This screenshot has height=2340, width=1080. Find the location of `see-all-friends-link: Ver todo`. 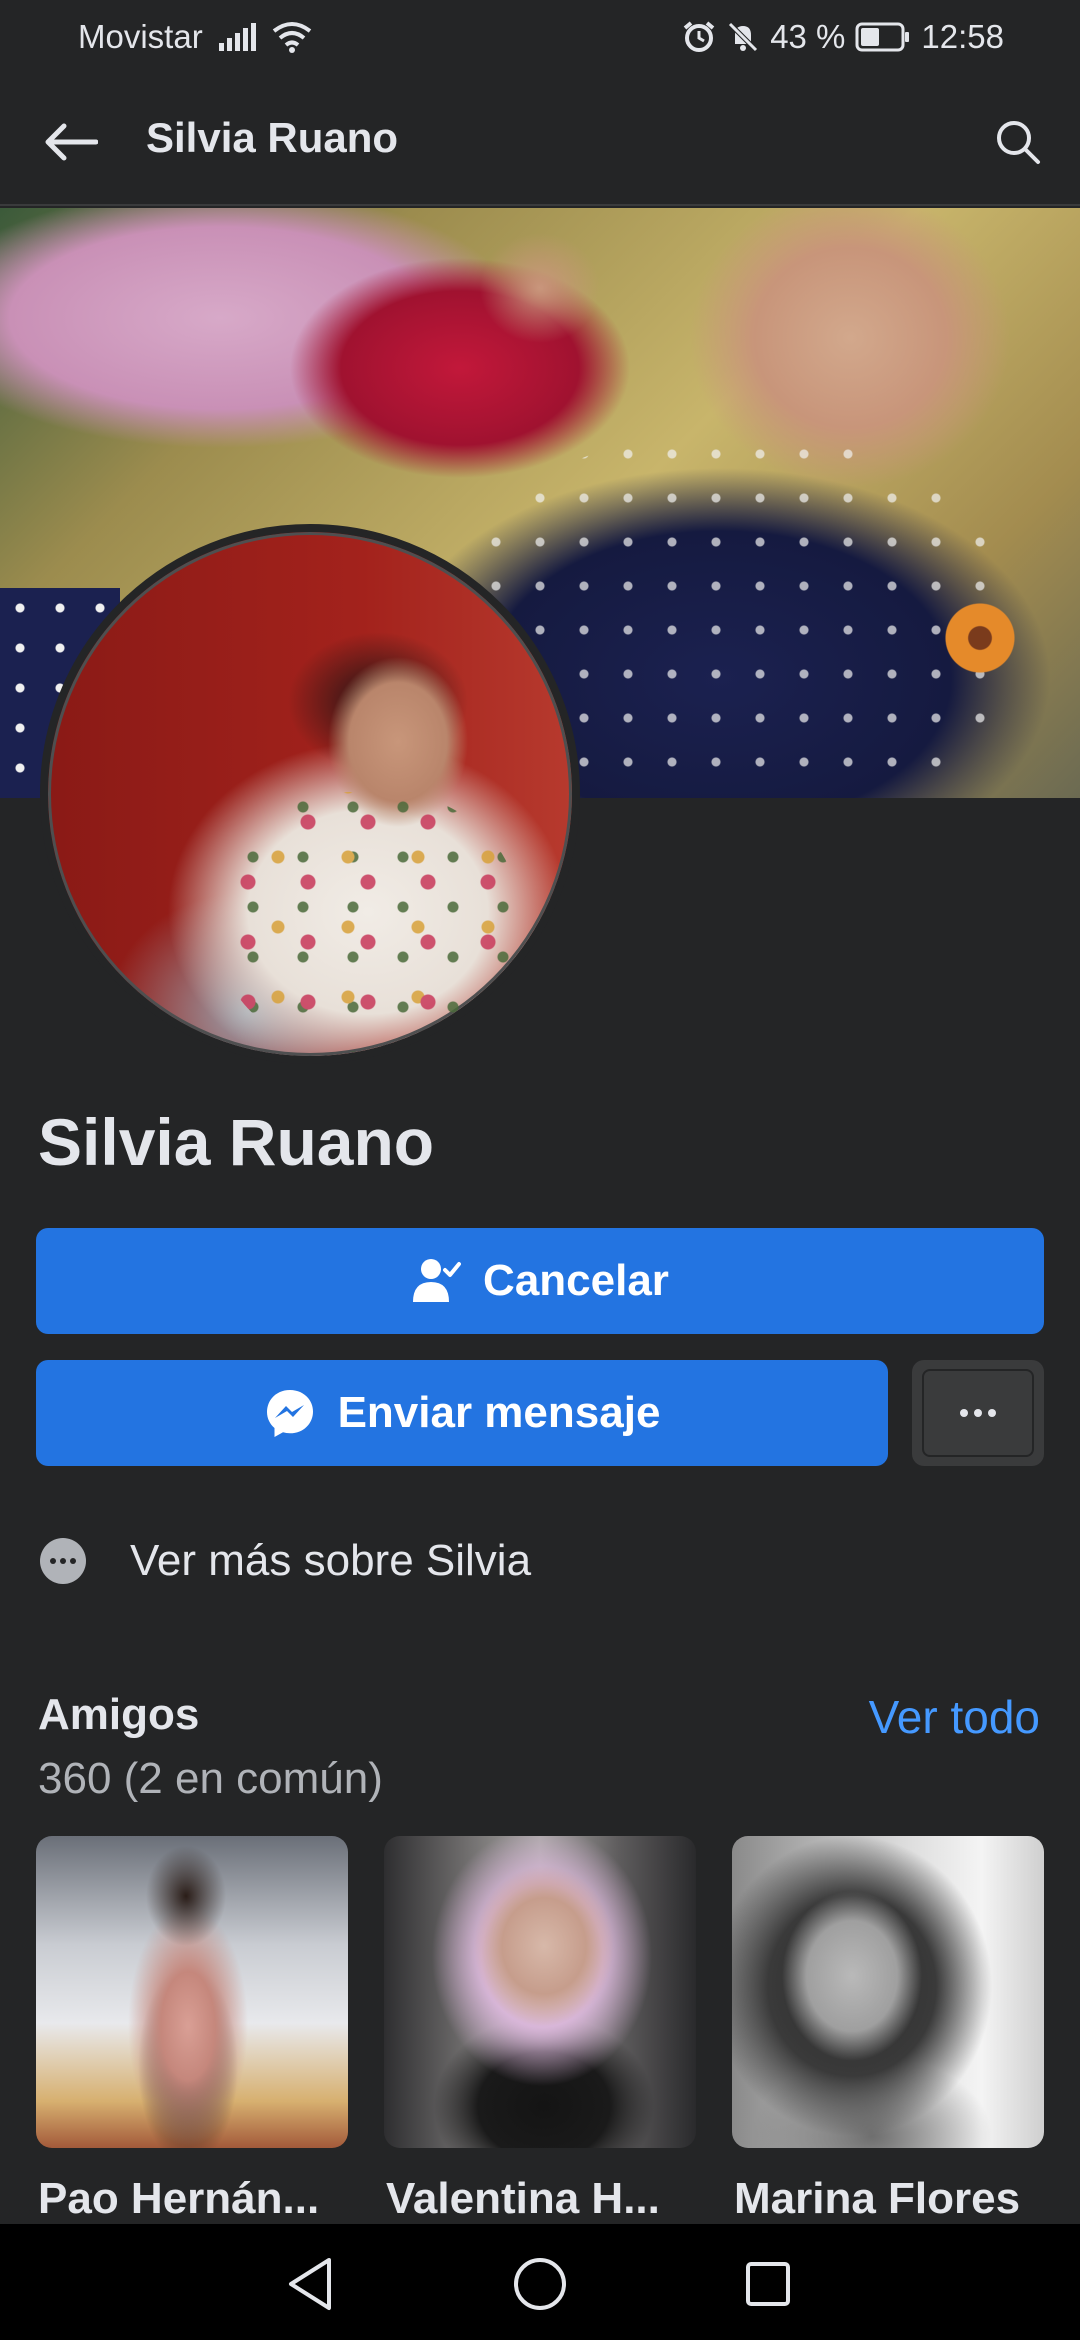

see-all-friends-link: Ver todo is located at coordinates (954, 1717).